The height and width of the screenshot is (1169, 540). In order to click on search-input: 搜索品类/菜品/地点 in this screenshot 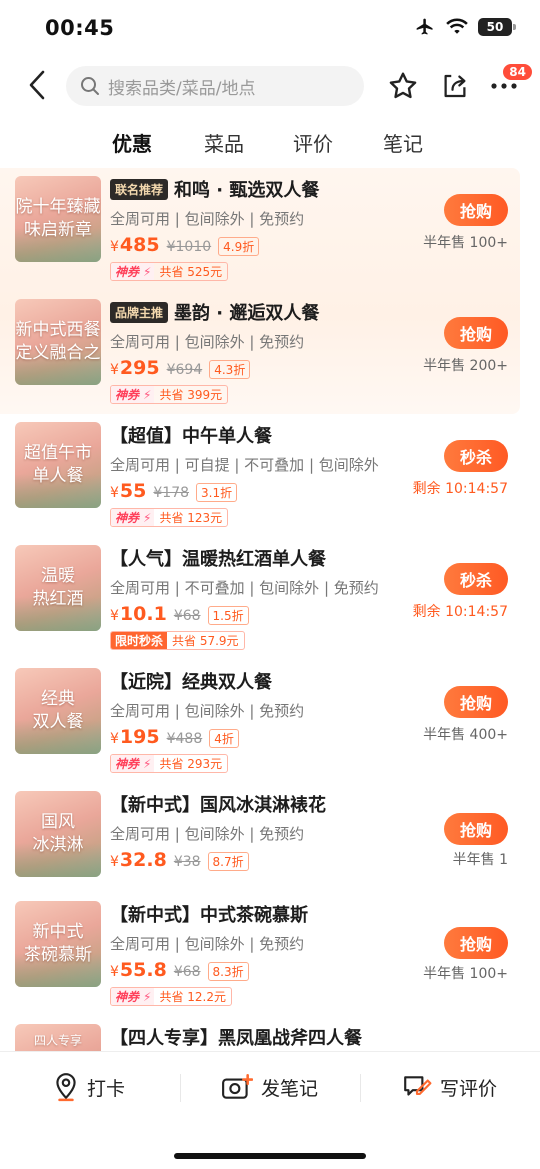, I will do `click(215, 86)`.